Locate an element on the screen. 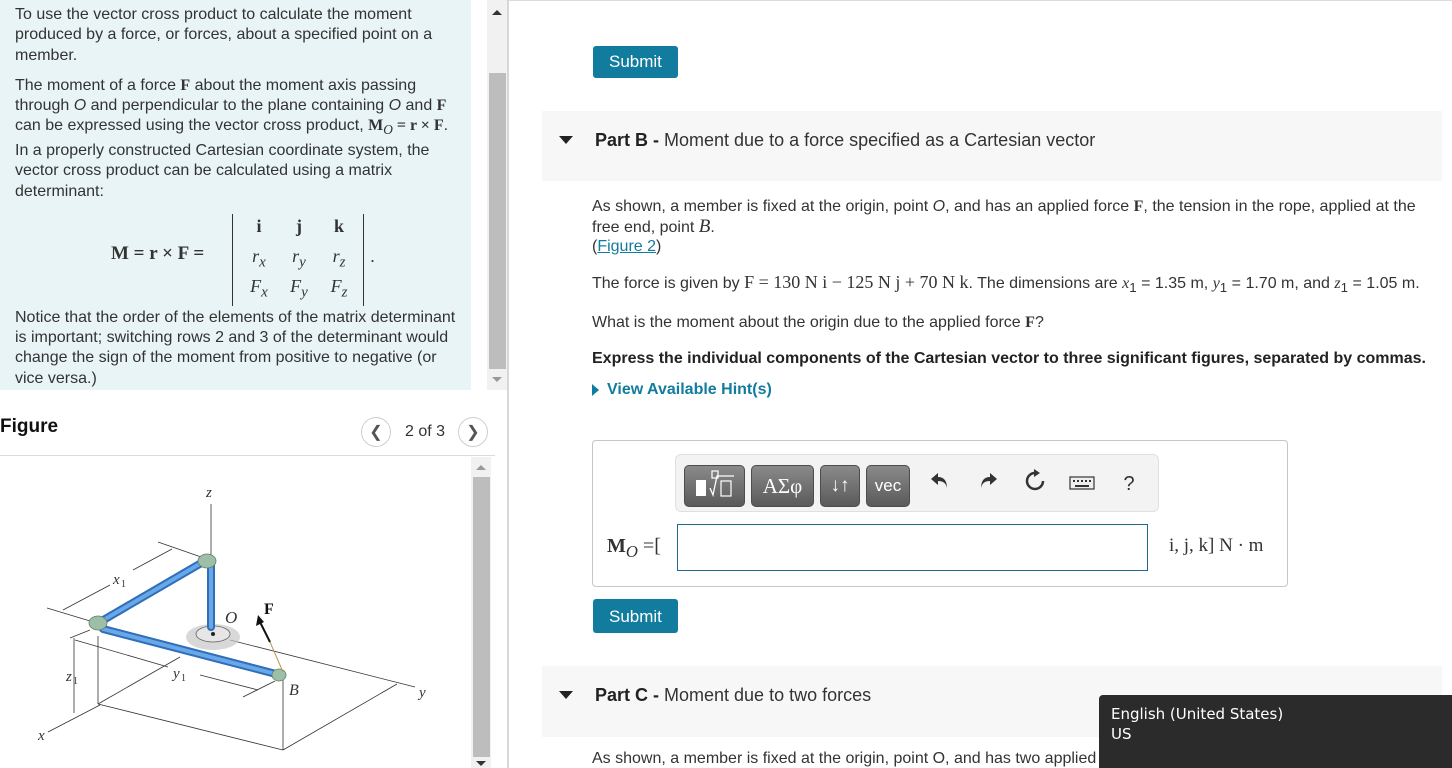 This screenshot has width=1452, height=768. figure-image: z x y x 1 y 1 z 1 O B F is located at coordinates (235, 612).